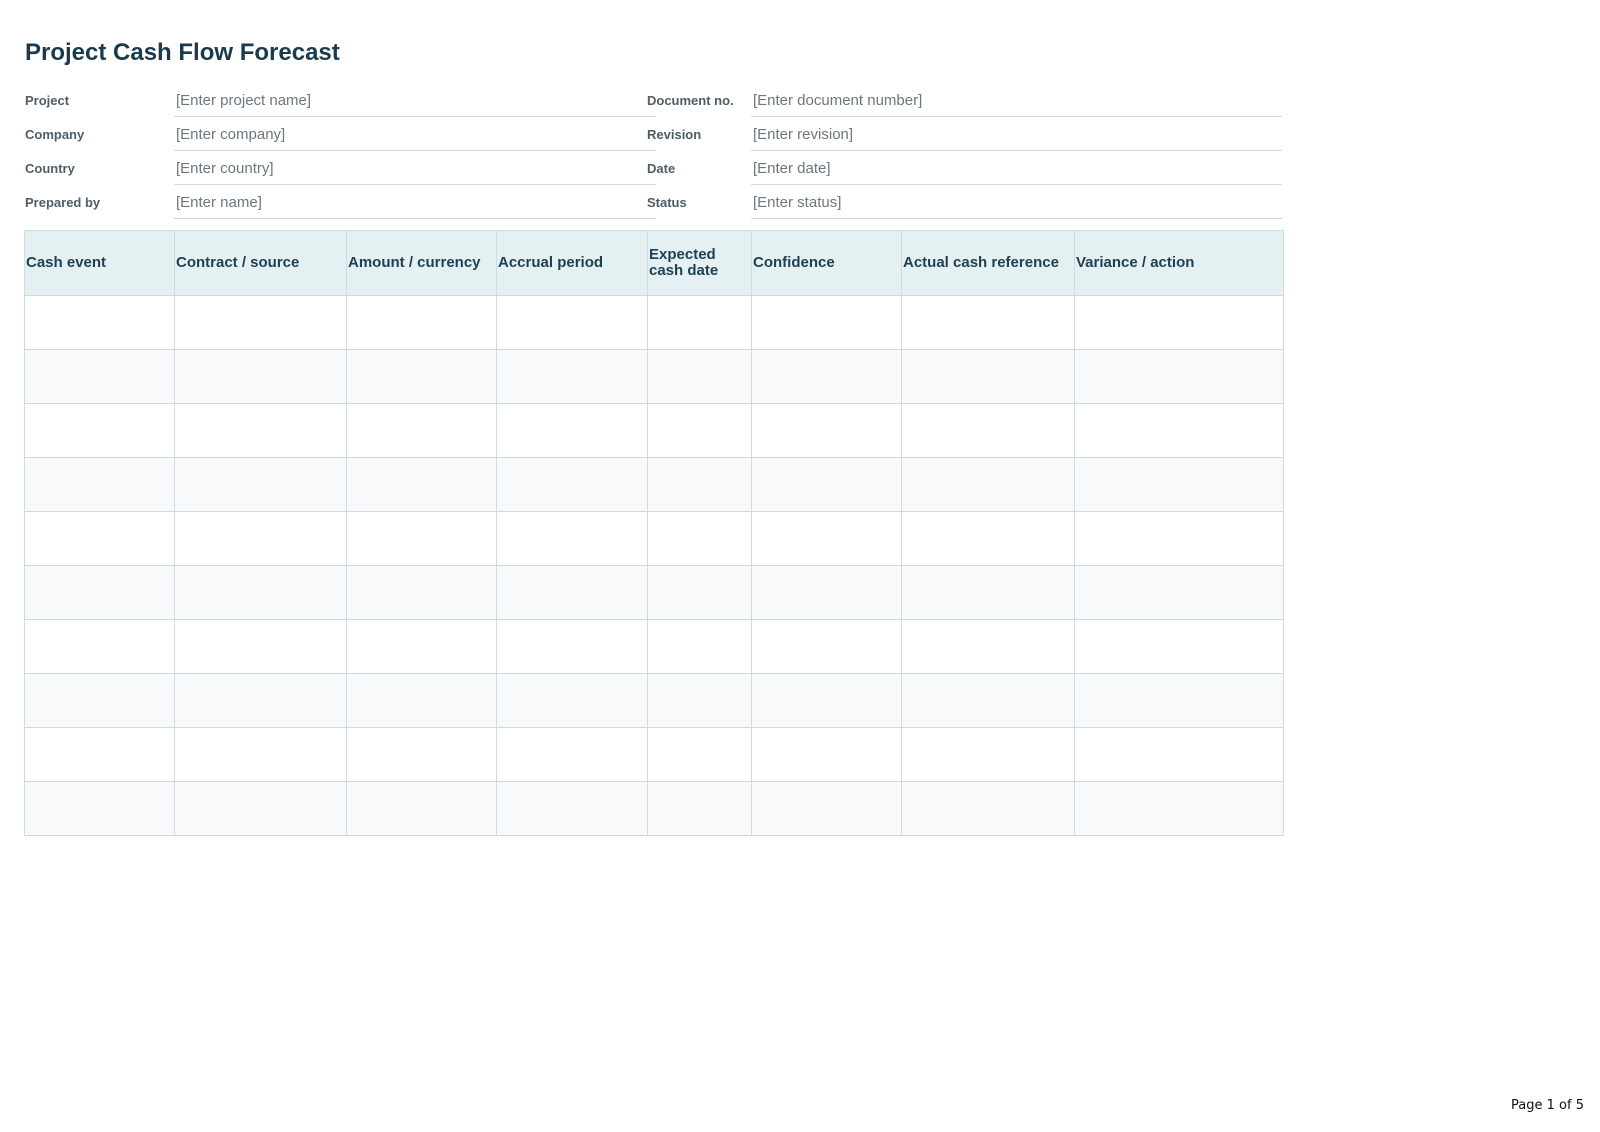 The image size is (1600, 1132). Describe the element at coordinates (690, 100) in the screenshot. I see `document-number-label: Document no.` at that location.